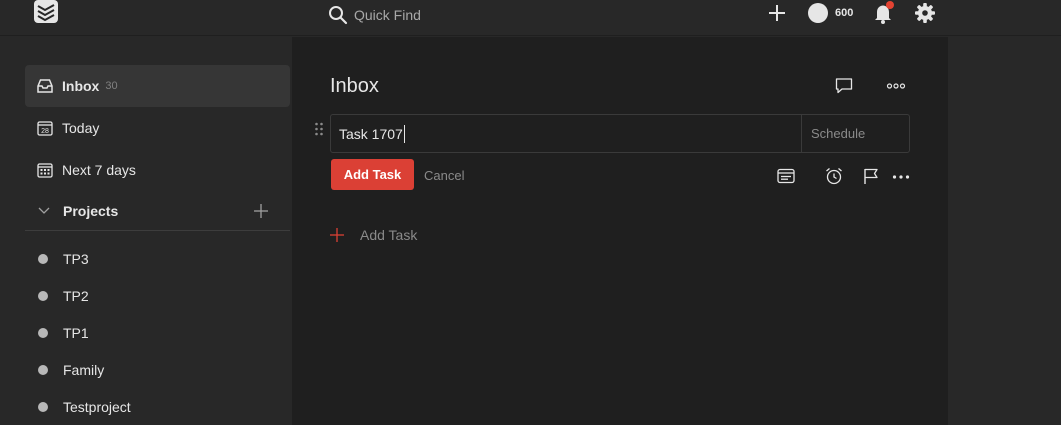 The width and height of the screenshot is (1061, 425). I want to click on sidebar-project-item: TP1, so click(157, 333).